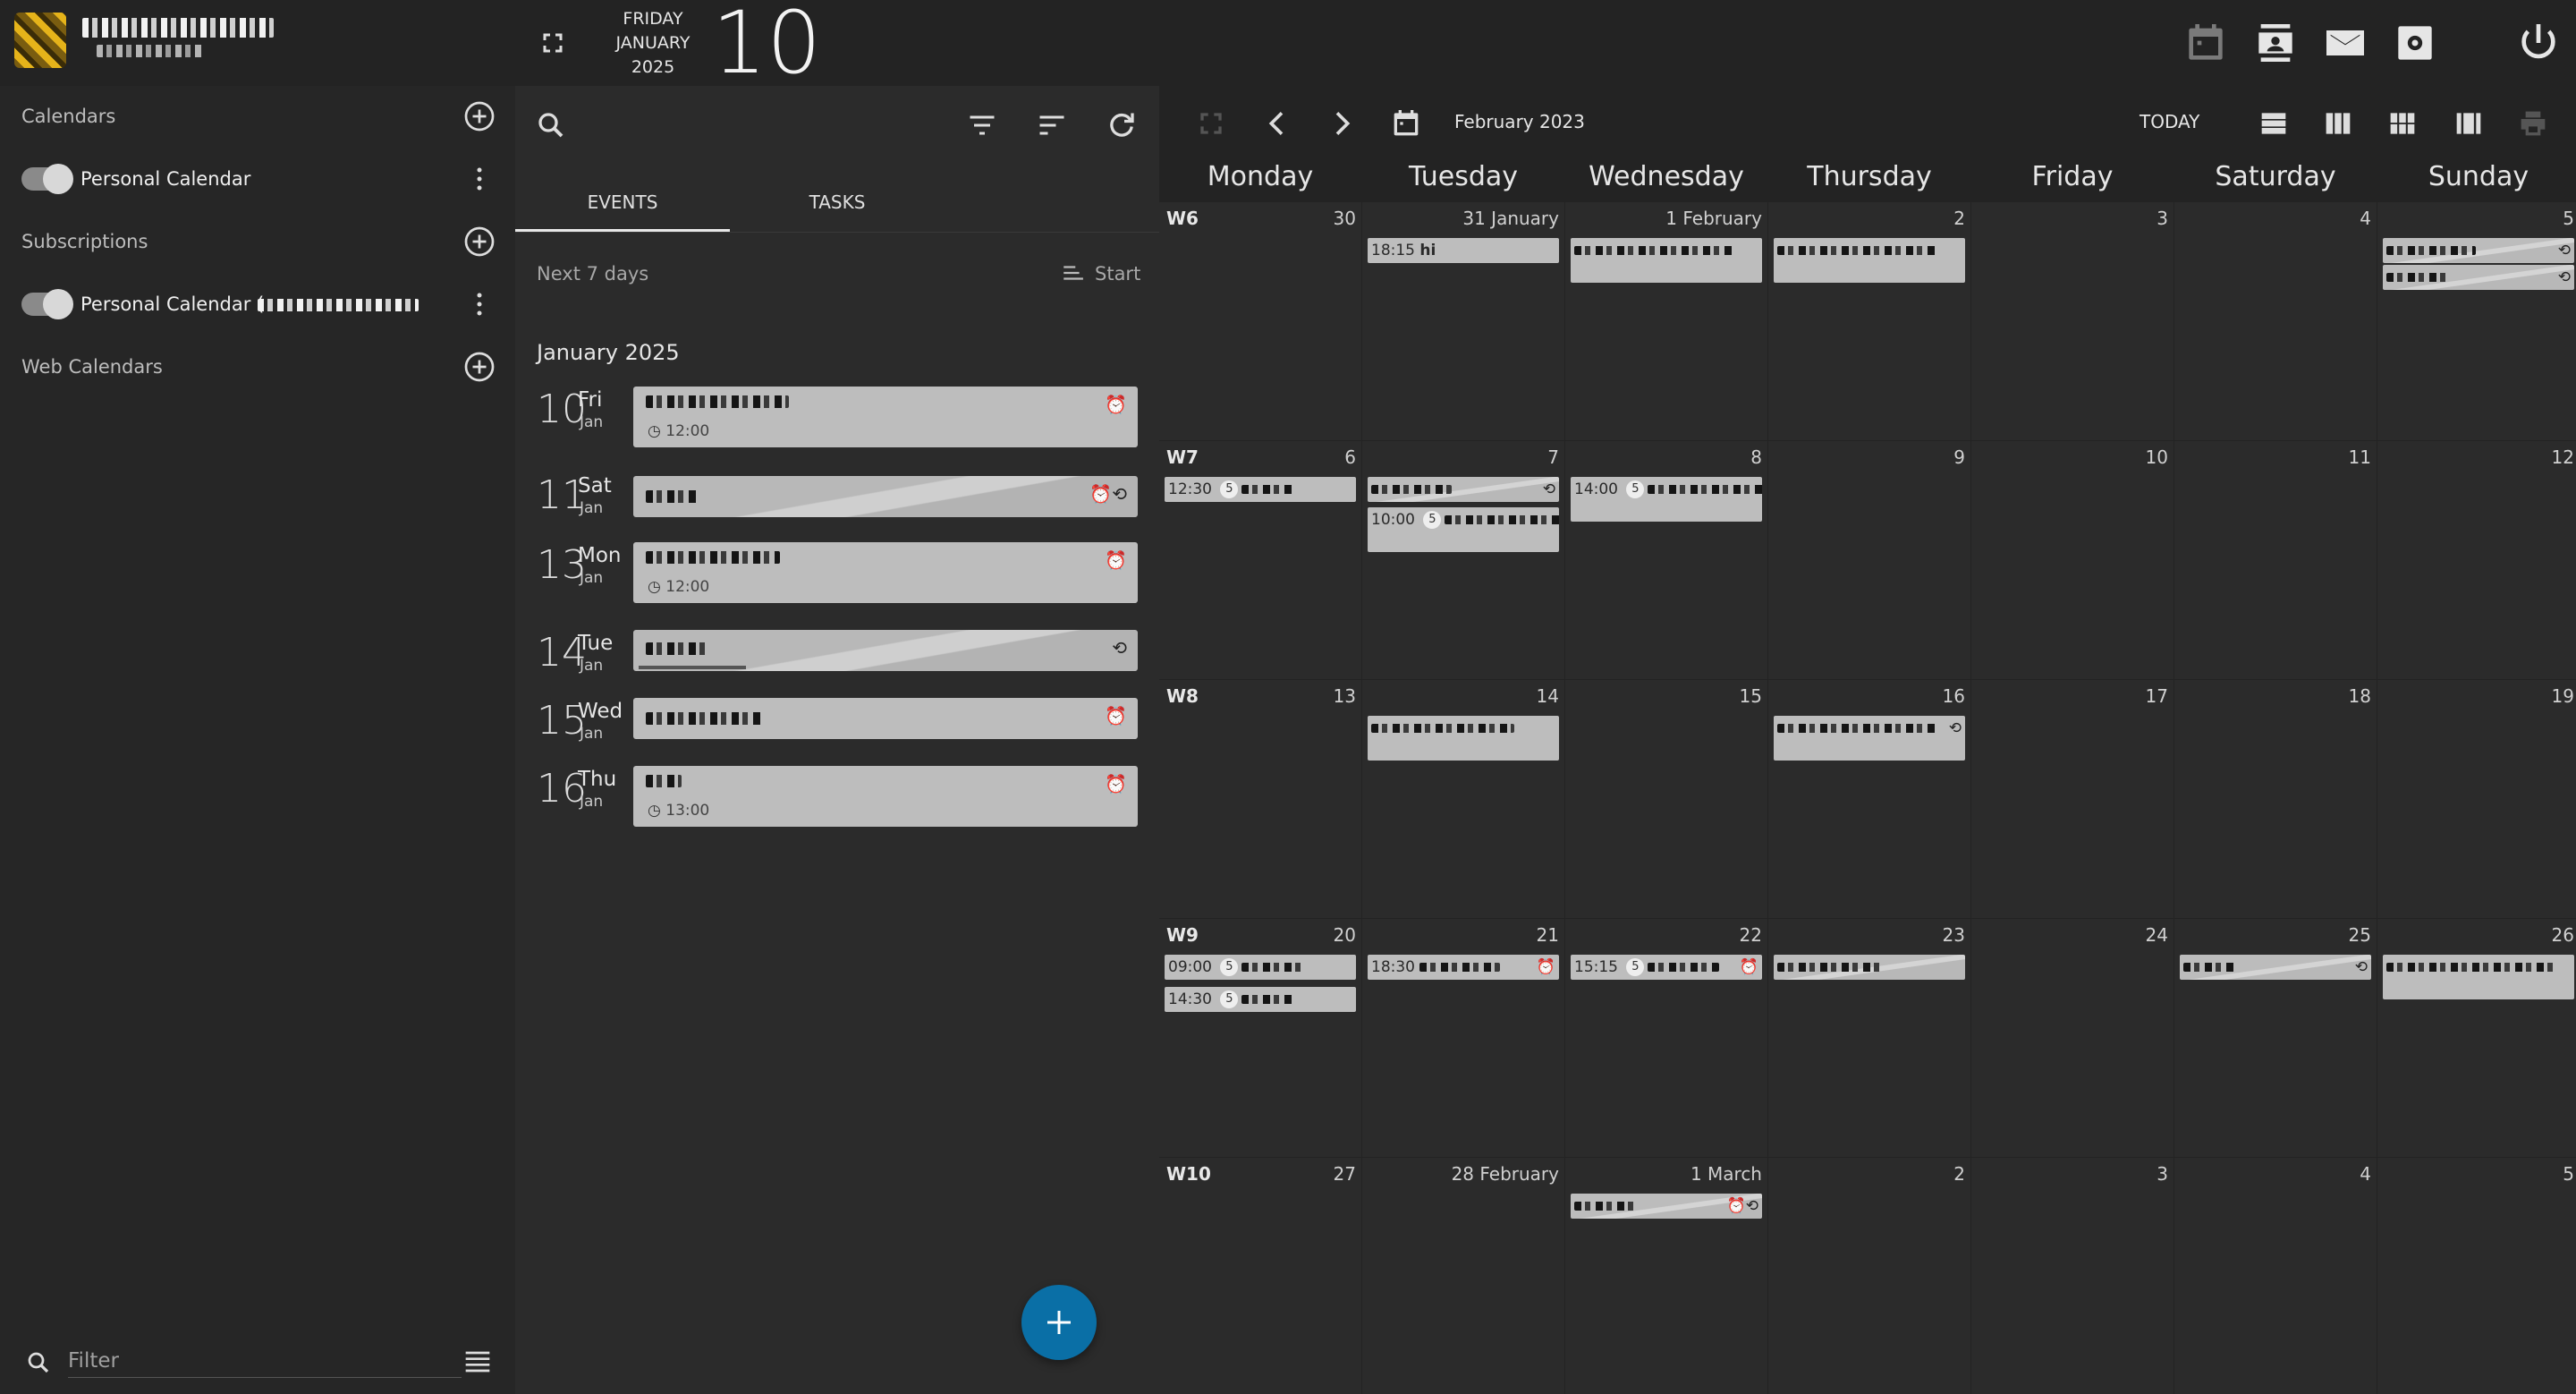  What do you see at coordinates (2563, 935) in the screenshot?
I see `cell-date: 26` at bounding box center [2563, 935].